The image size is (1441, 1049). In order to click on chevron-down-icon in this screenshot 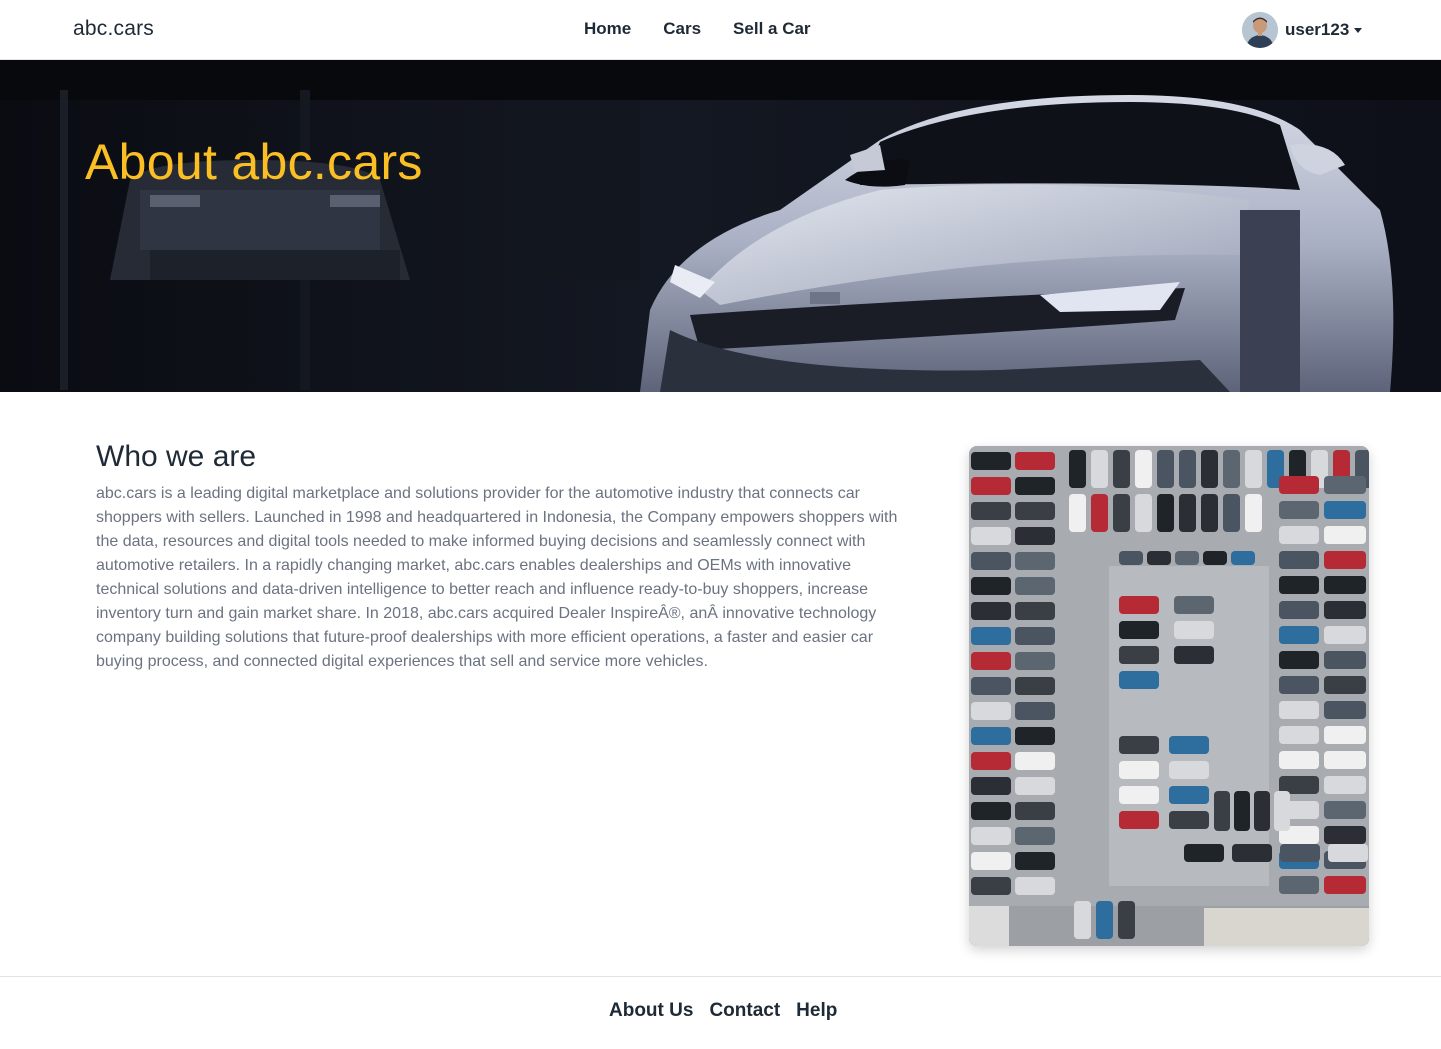, I will do `click(1358, 30)`.